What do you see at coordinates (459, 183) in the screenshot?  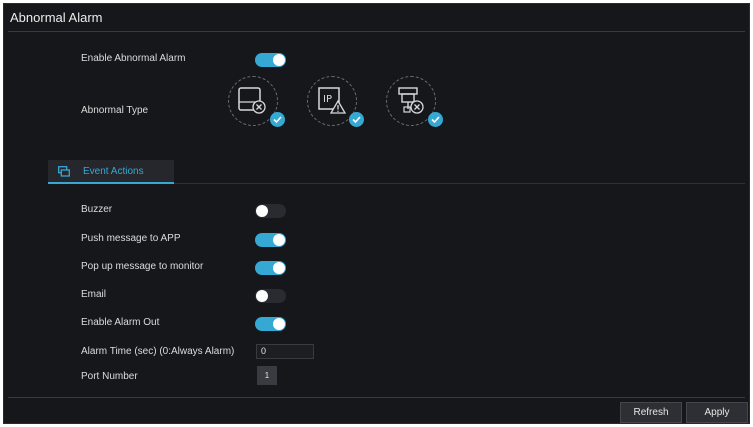 I see `tab-divider` at bounding box center [459, 183].